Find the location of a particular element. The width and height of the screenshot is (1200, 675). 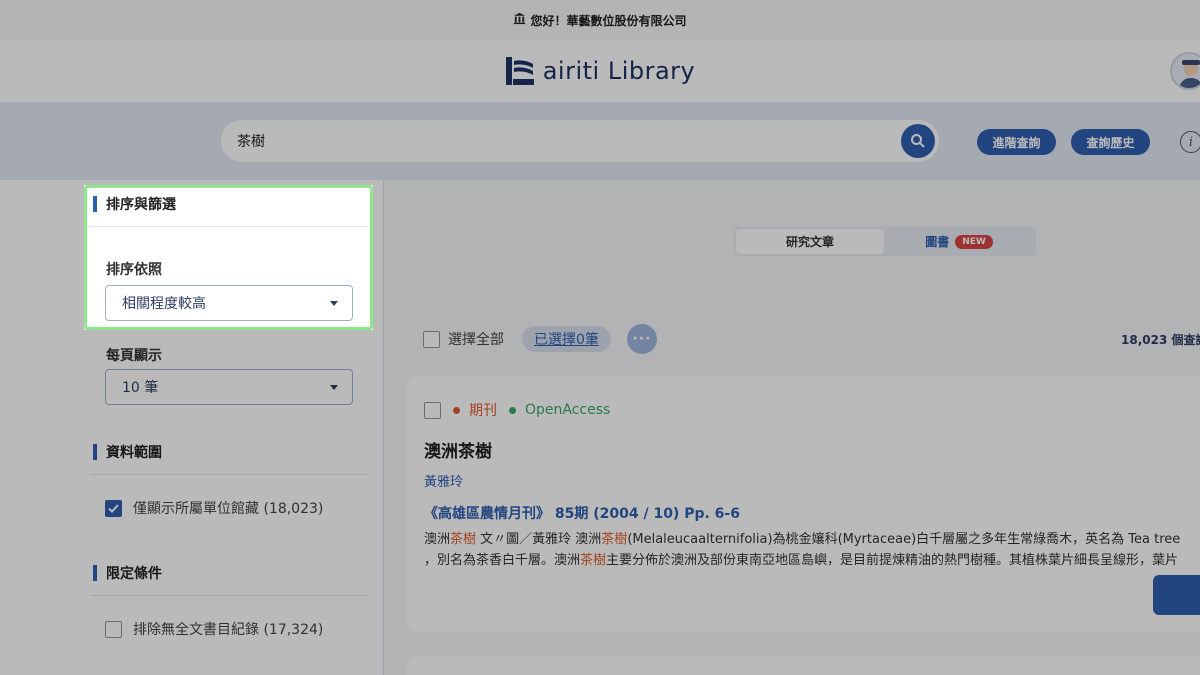

section-sort-filter-title: 排序與篩選 is located at coordinates (134, 204).